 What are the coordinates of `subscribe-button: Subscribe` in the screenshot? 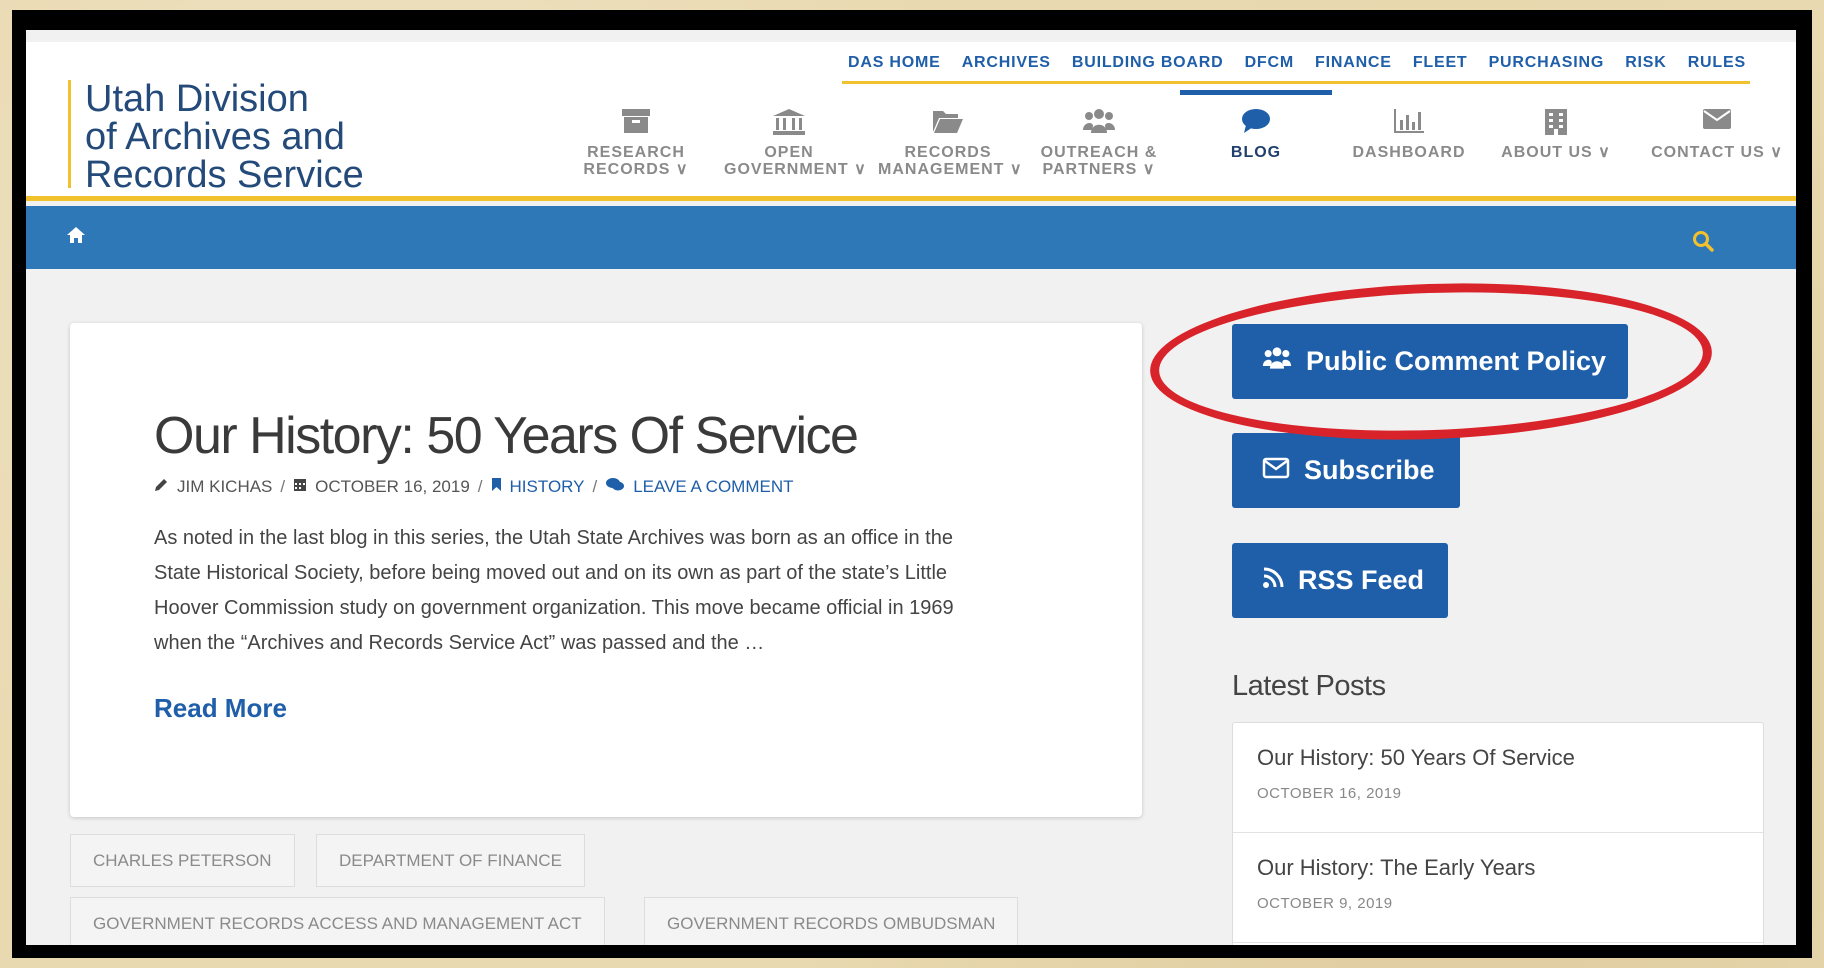 It's located at (1346, 470).